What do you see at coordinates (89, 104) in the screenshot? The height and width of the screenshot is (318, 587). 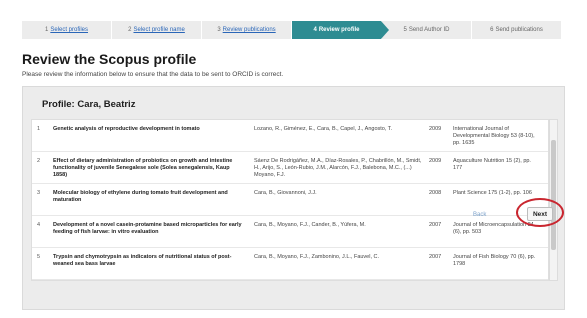 I see `profile-heading: Profile: Cara, Beatriz` at bounding box center [89, 104].